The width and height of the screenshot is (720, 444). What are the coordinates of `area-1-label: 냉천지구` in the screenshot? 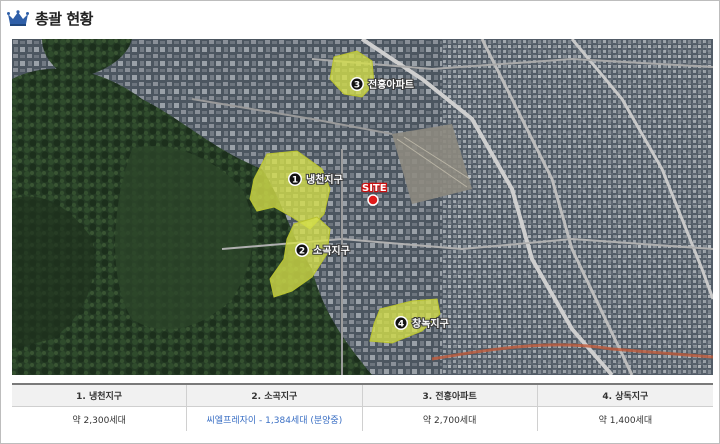 It's located at (324, 179).